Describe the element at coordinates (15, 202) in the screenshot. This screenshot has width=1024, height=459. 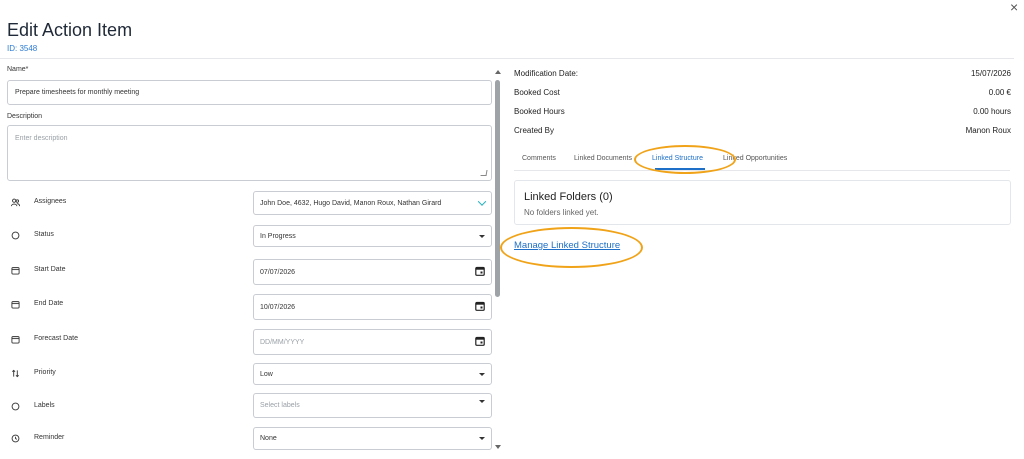
I see `people-icon` at that location.